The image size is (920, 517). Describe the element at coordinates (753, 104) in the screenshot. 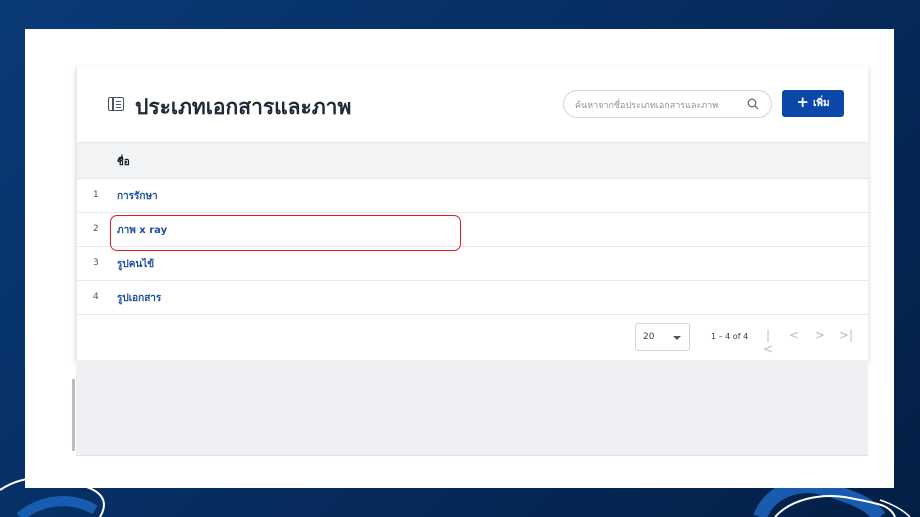

I see `search-icon` at that location.